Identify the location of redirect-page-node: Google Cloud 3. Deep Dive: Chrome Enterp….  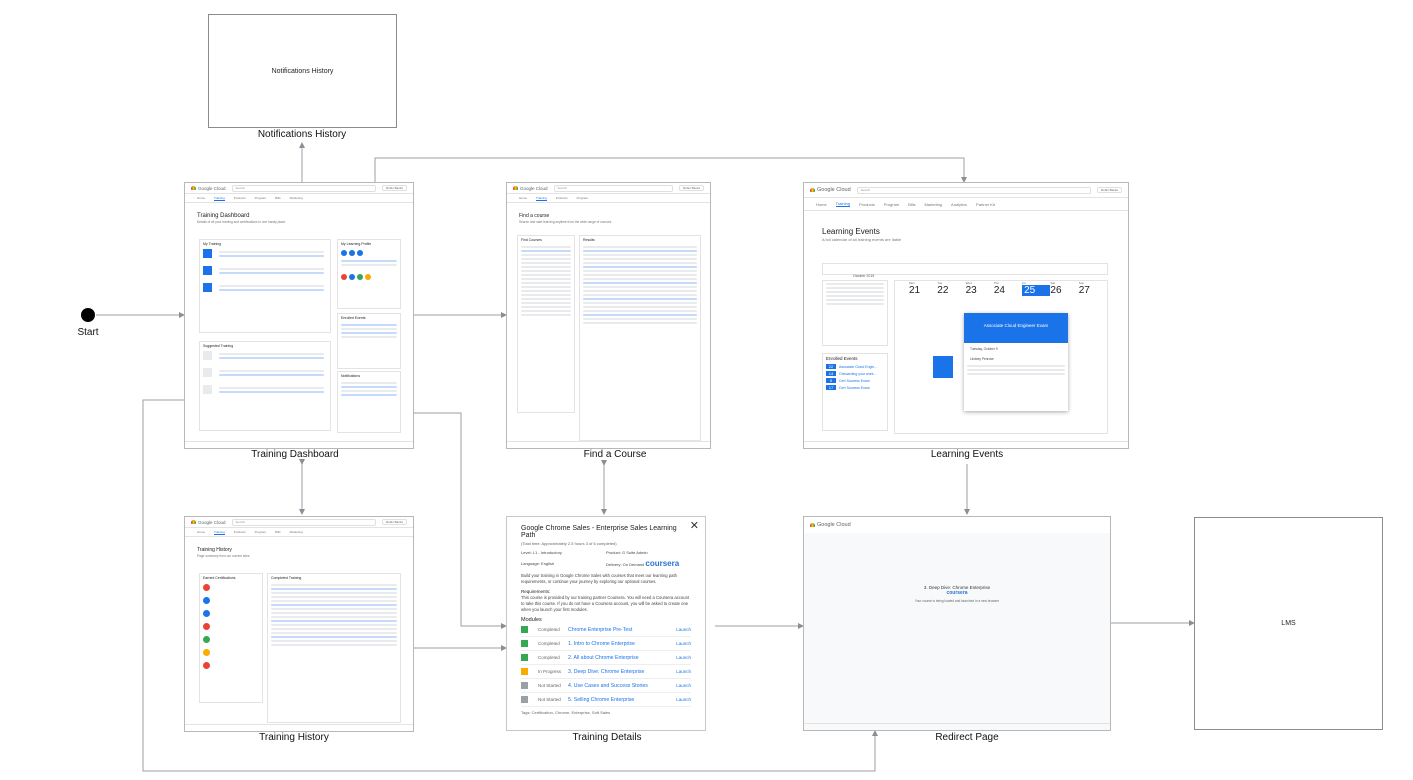
(957, 623).